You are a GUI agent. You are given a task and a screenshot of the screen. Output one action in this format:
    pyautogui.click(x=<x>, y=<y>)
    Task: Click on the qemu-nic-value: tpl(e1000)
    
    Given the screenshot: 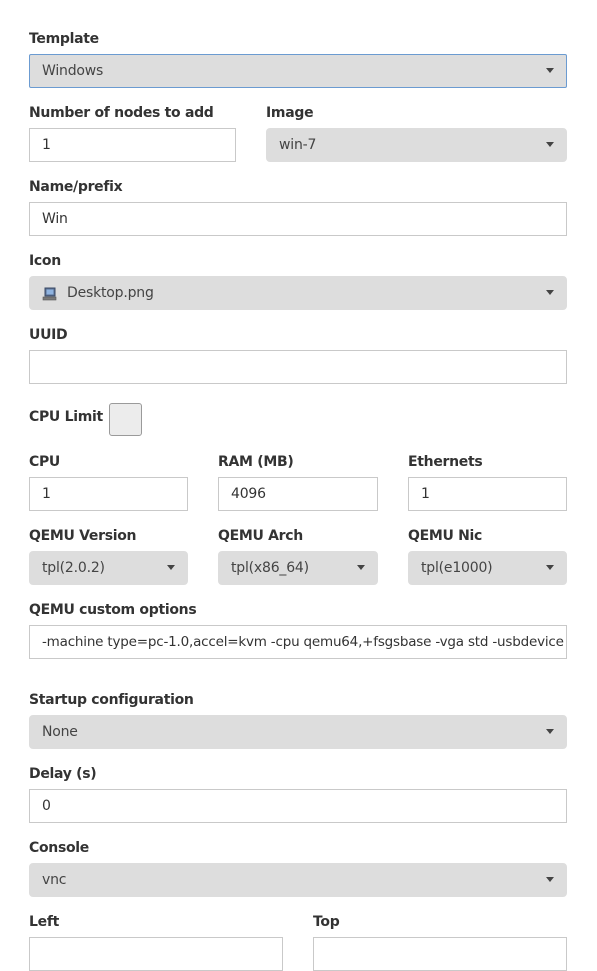 What is the action you would take?
    pyautogui.click(x=457, y=568)
    